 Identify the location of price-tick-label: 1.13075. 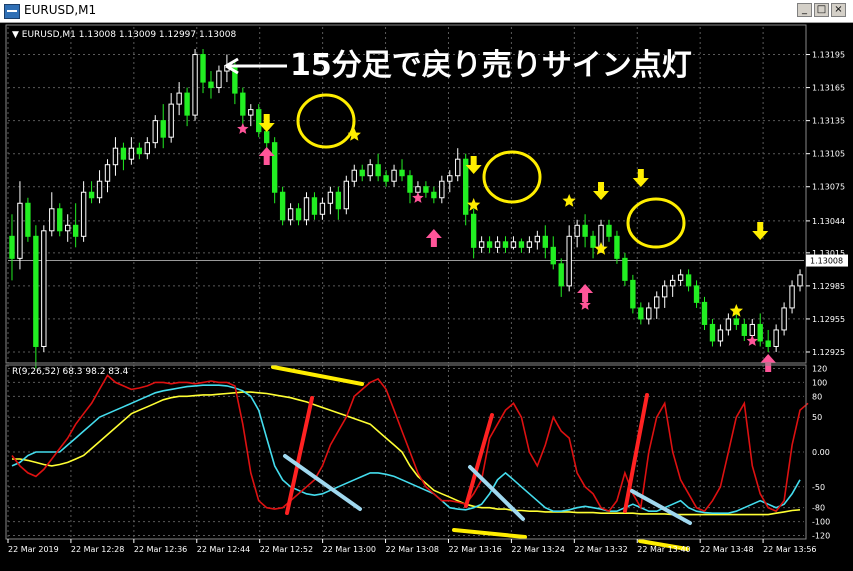
(828, 187).